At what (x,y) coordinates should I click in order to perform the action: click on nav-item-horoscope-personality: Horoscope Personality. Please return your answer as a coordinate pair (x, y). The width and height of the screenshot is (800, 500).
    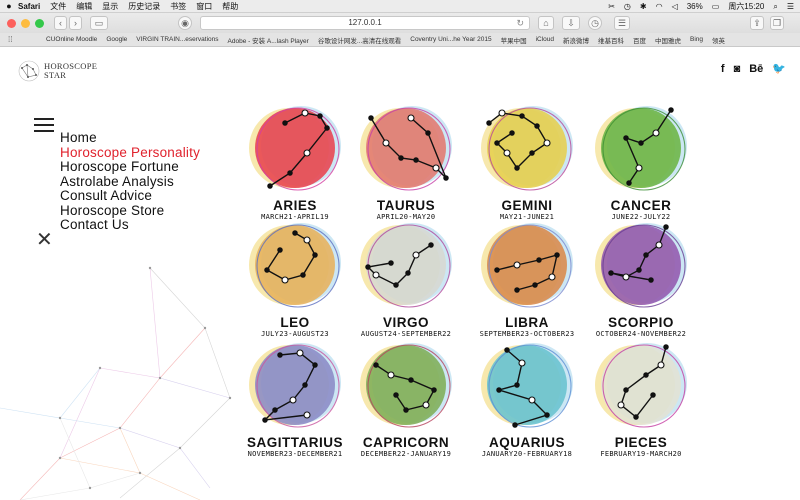
    Looking at the image, I should click on (130, 153).